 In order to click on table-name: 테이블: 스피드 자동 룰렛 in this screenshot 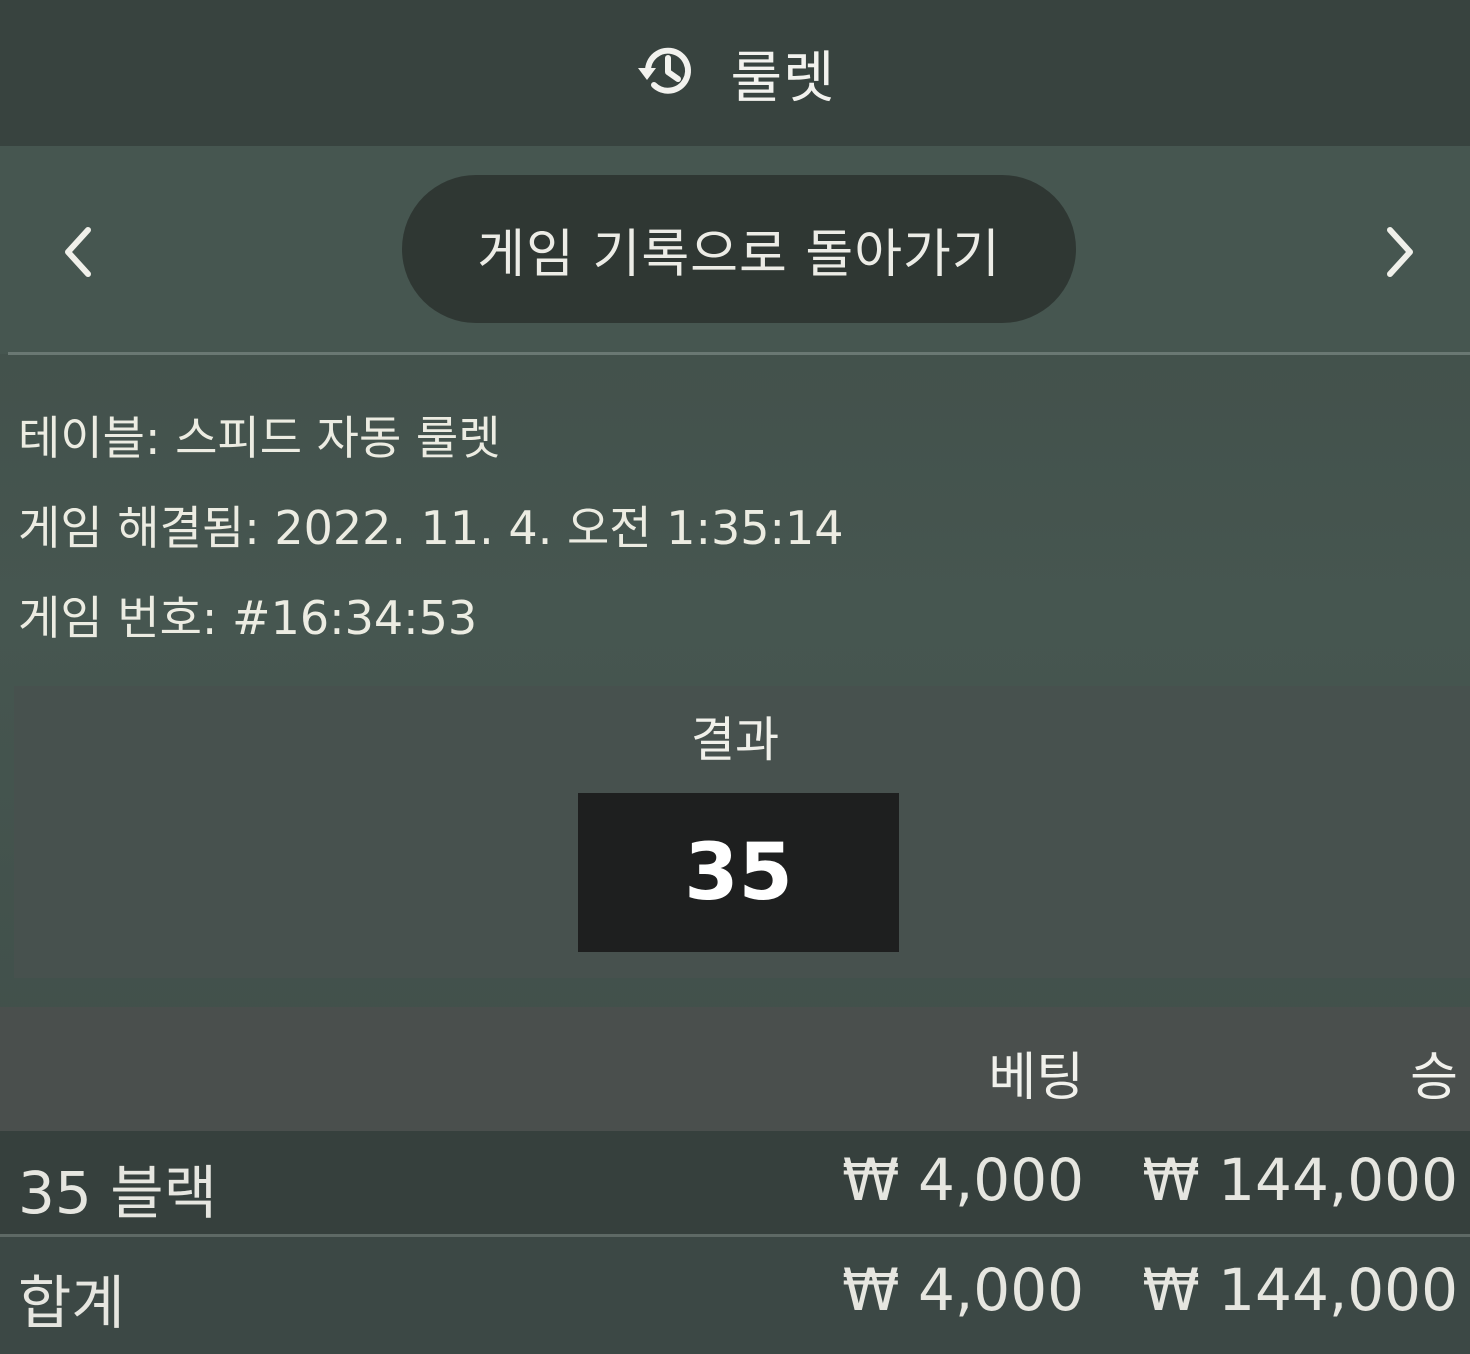, I will do `click(259, 438)`.